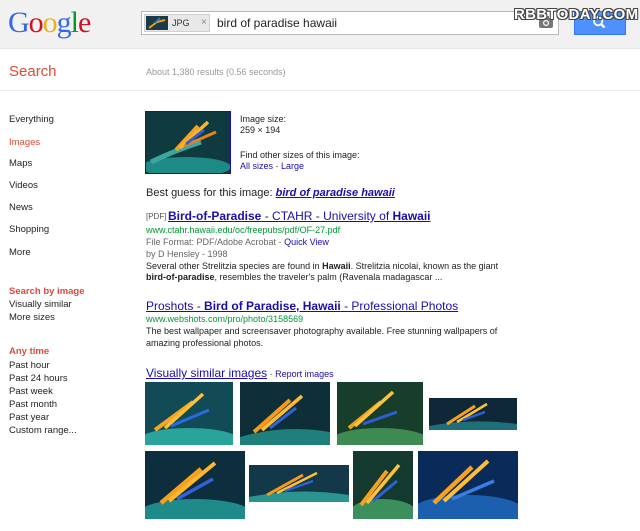 This screenshot has width=640, height=531. I want to click on title-part: Bird-of-Paradise, so click(215, 216).